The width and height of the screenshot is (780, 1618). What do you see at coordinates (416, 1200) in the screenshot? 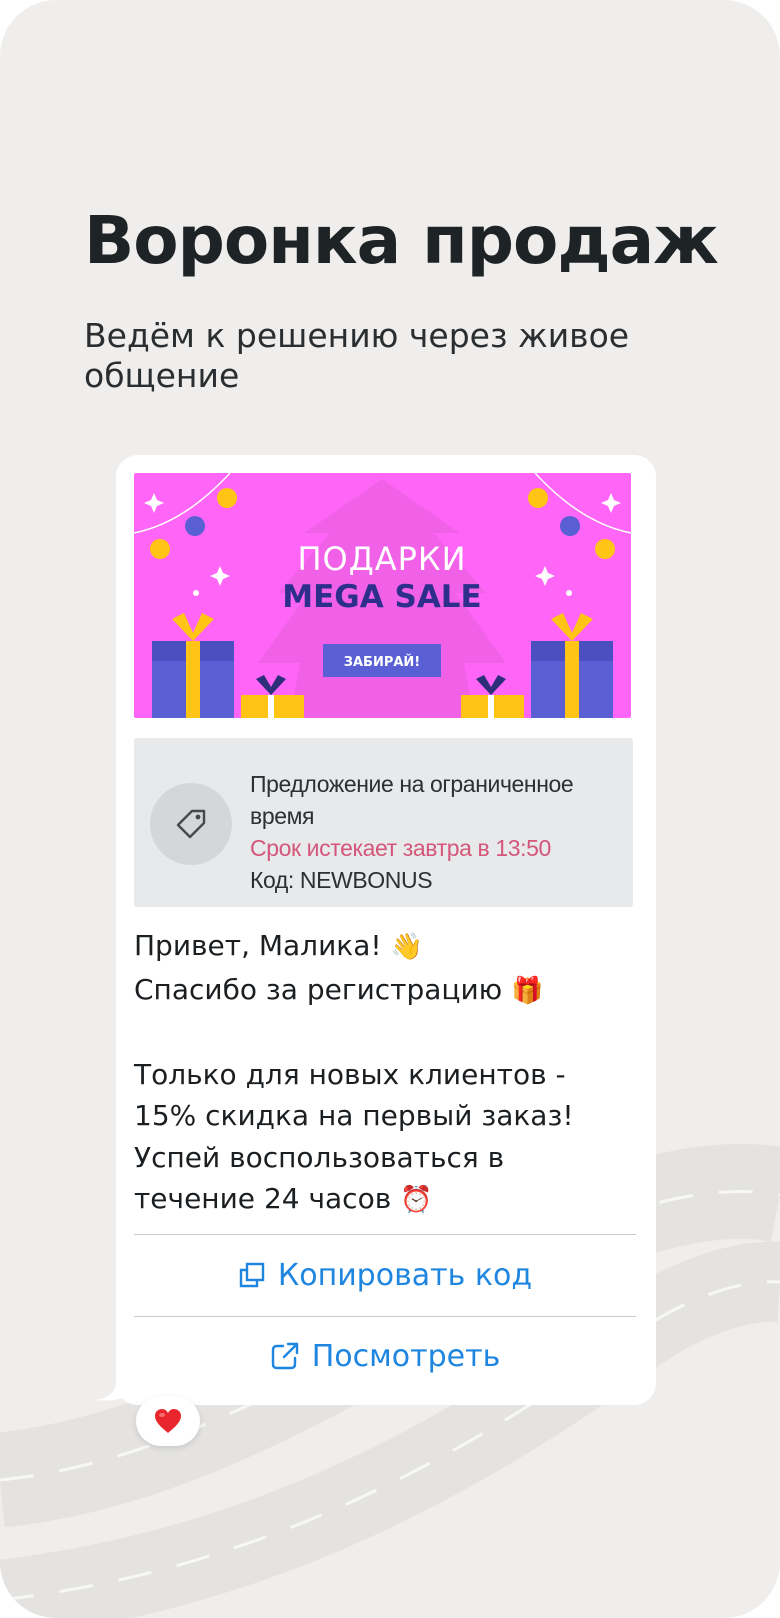
I see `alarm-clock-emoji: ⏰` at bounding box center [416, 1200].